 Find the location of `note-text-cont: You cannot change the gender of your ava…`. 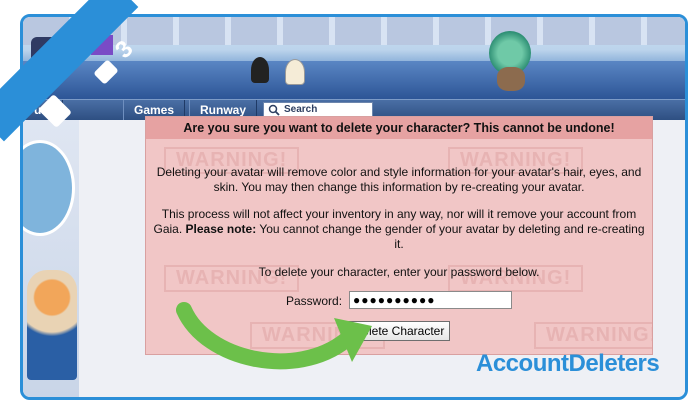

note-text-cont: You cannot change the gender of your ava… is located at coordinates (450, 236).